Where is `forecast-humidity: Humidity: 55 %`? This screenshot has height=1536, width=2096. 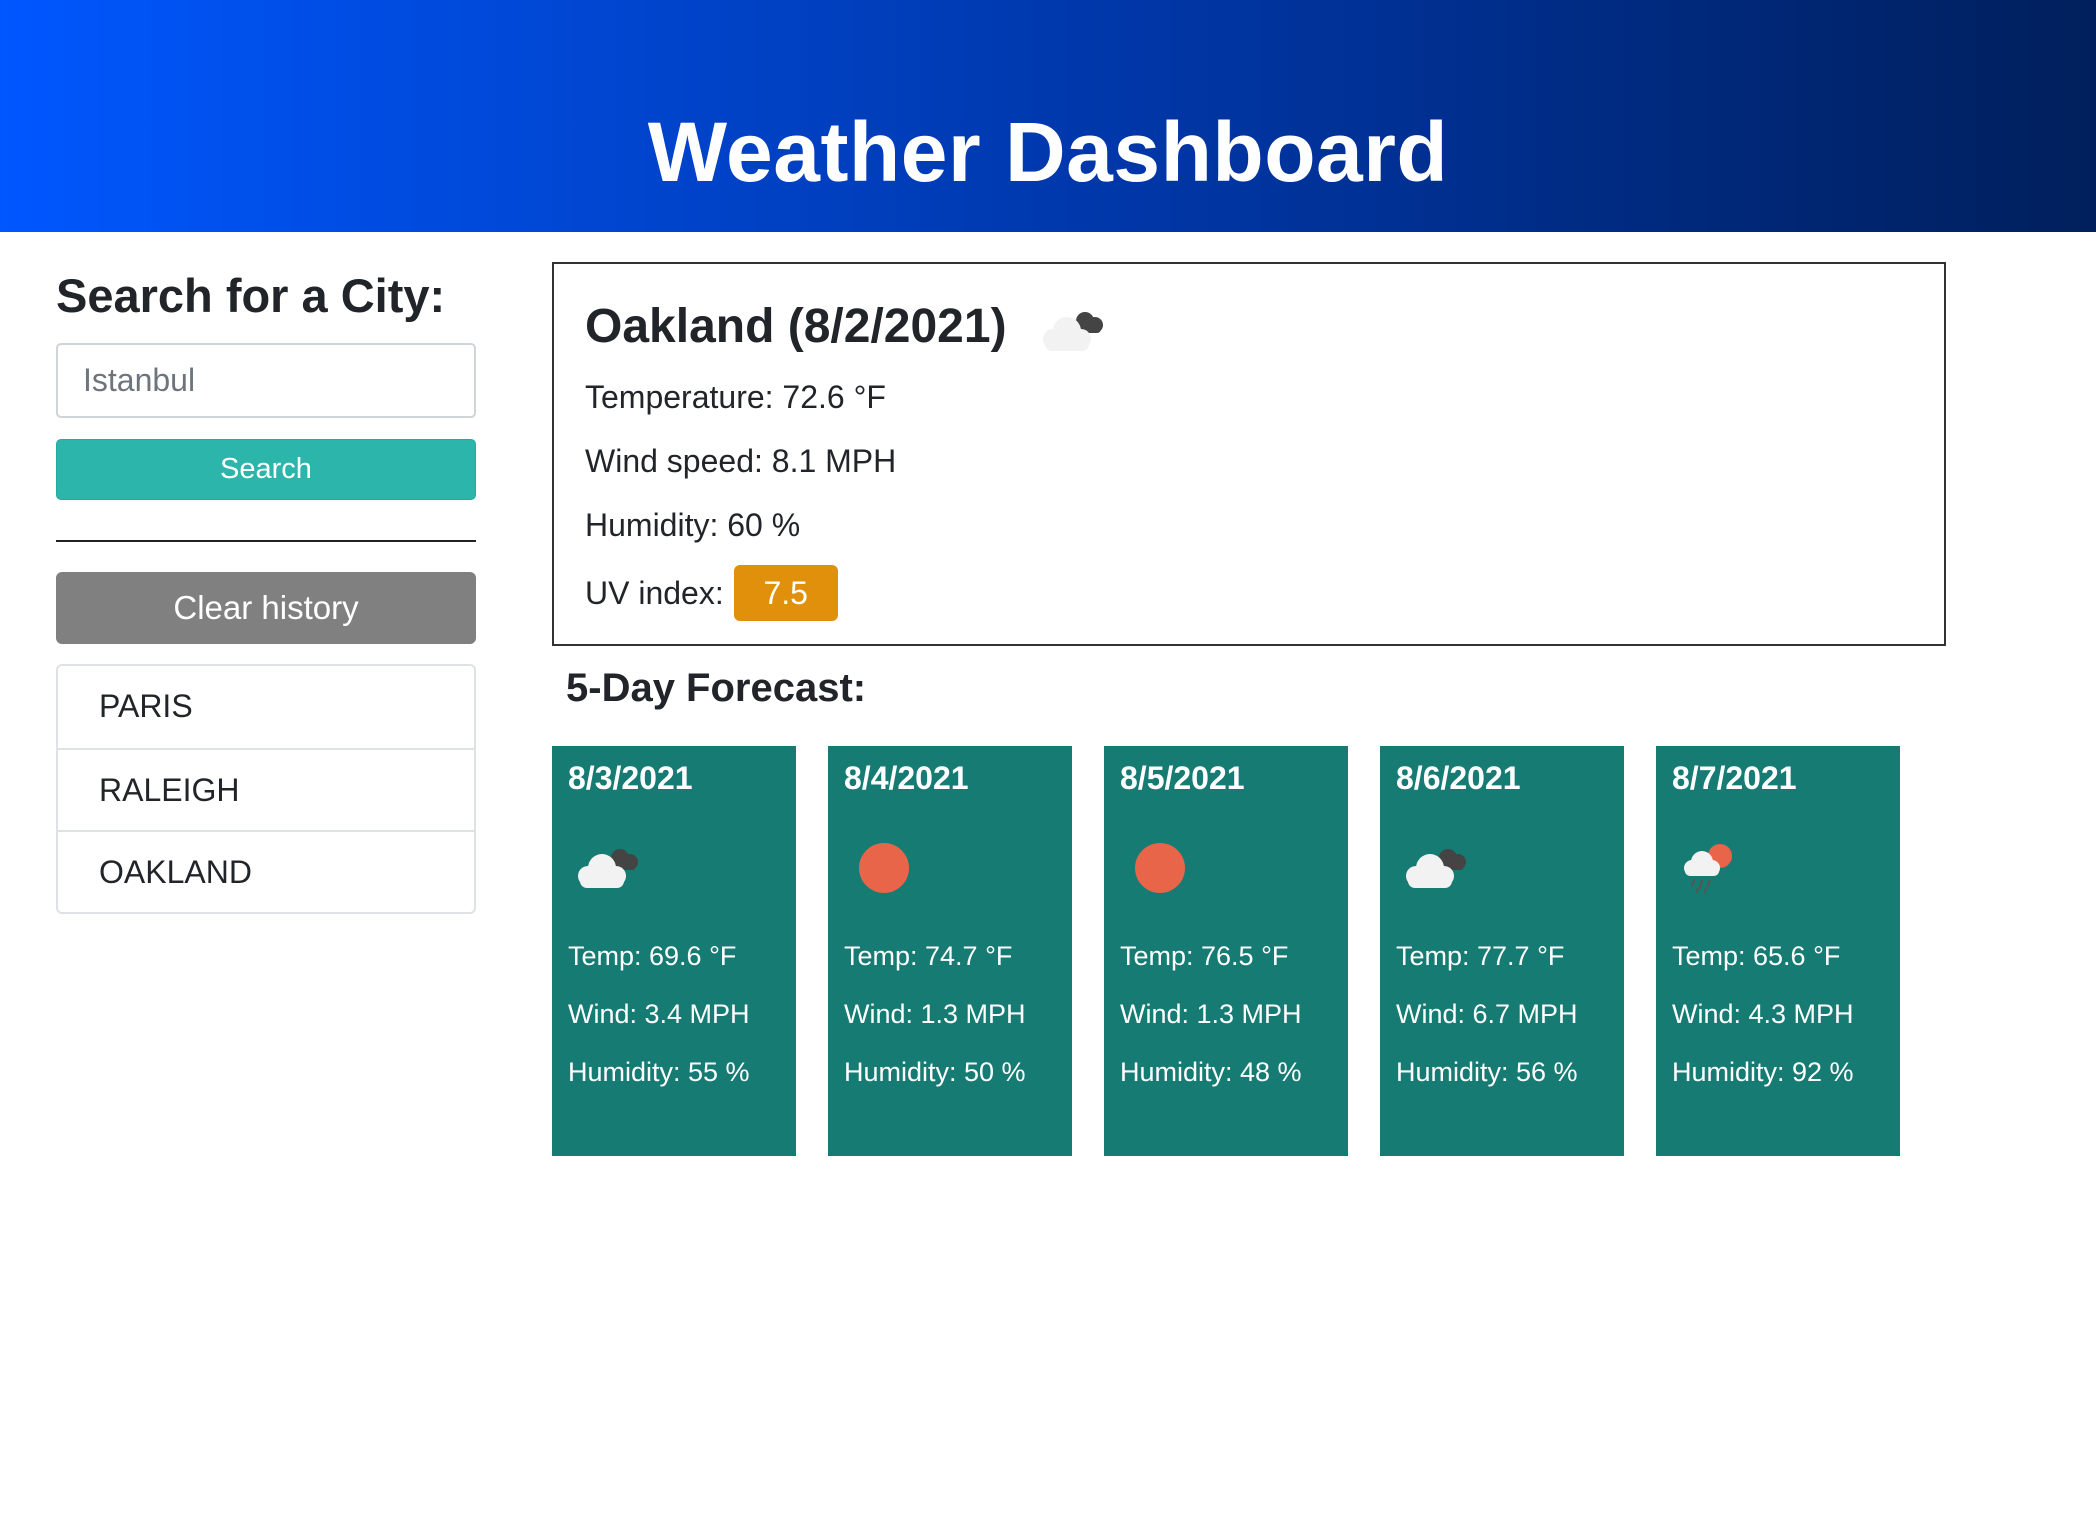 forecast-humidity: Humidity: 55 % is located at coordinates (659, 1072).